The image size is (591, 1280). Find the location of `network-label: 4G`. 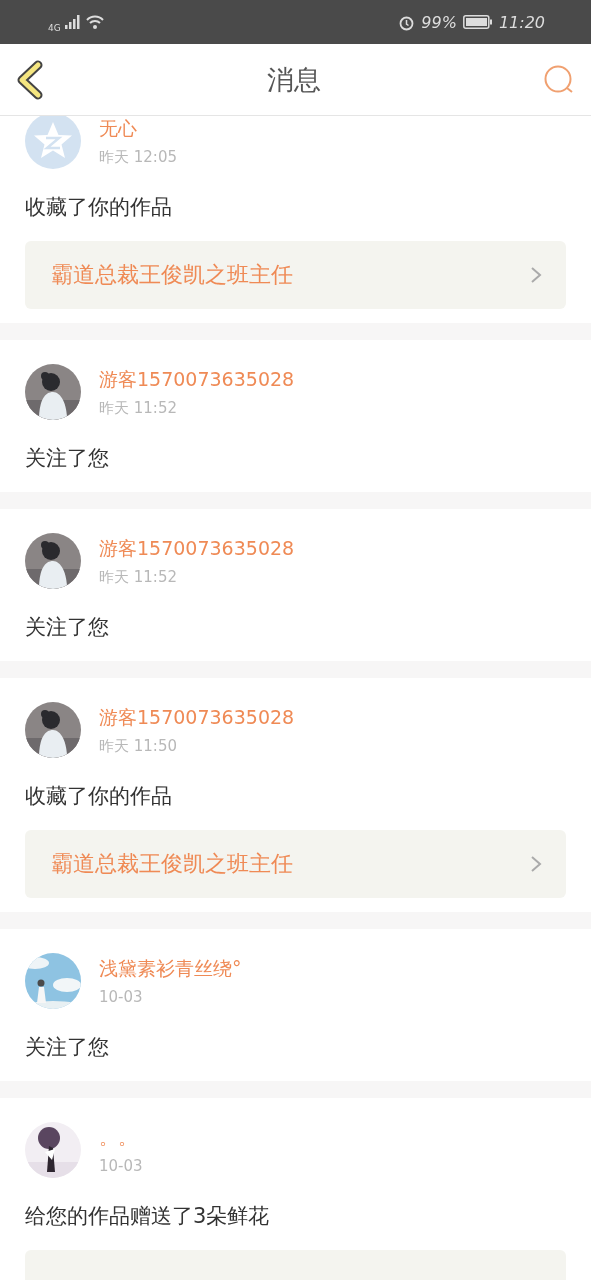

network-label: 4G is located at coordinates (54, 28).